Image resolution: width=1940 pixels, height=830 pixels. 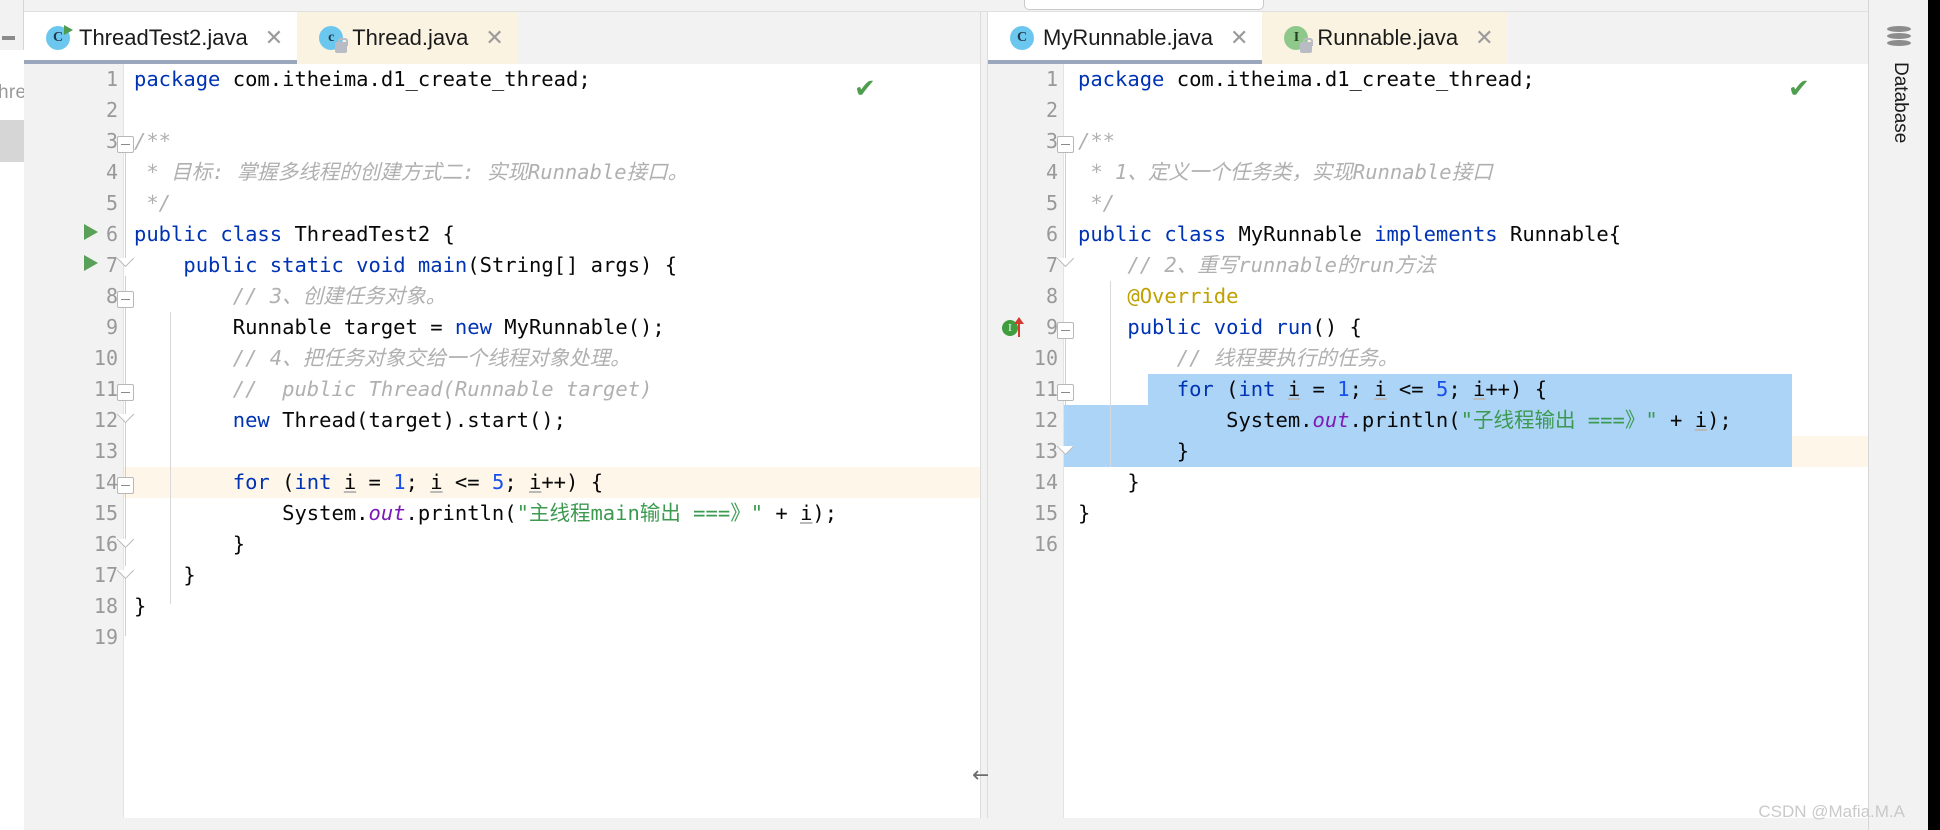 I want to click on code-line: 13 }, so click(x=1428, y=451).